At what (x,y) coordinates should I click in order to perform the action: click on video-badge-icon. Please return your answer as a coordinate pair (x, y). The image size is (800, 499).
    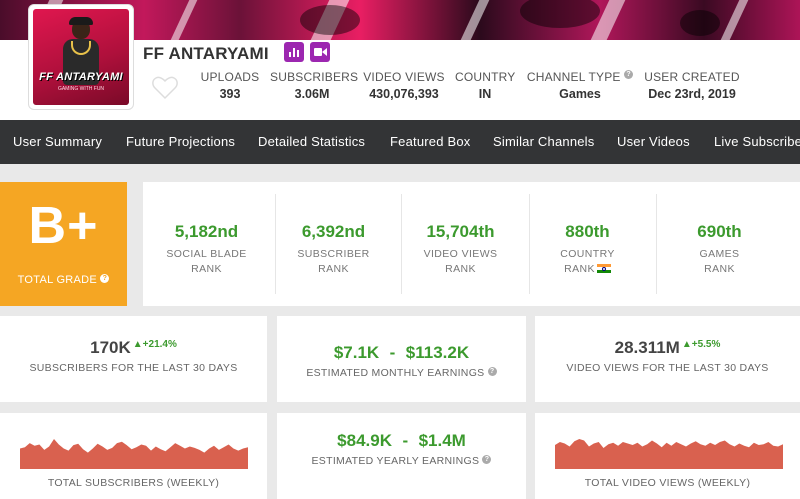
    Looking at the image, I should click on (320, 52).